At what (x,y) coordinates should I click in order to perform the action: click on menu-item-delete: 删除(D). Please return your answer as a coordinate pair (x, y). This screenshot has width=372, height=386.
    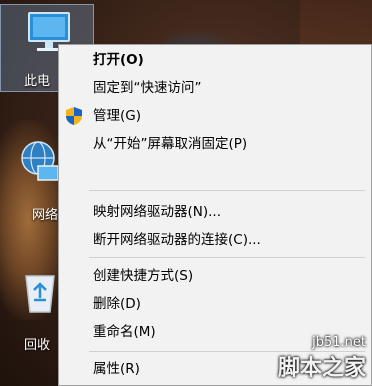
    Looking at the image, I should click on (215, 304).